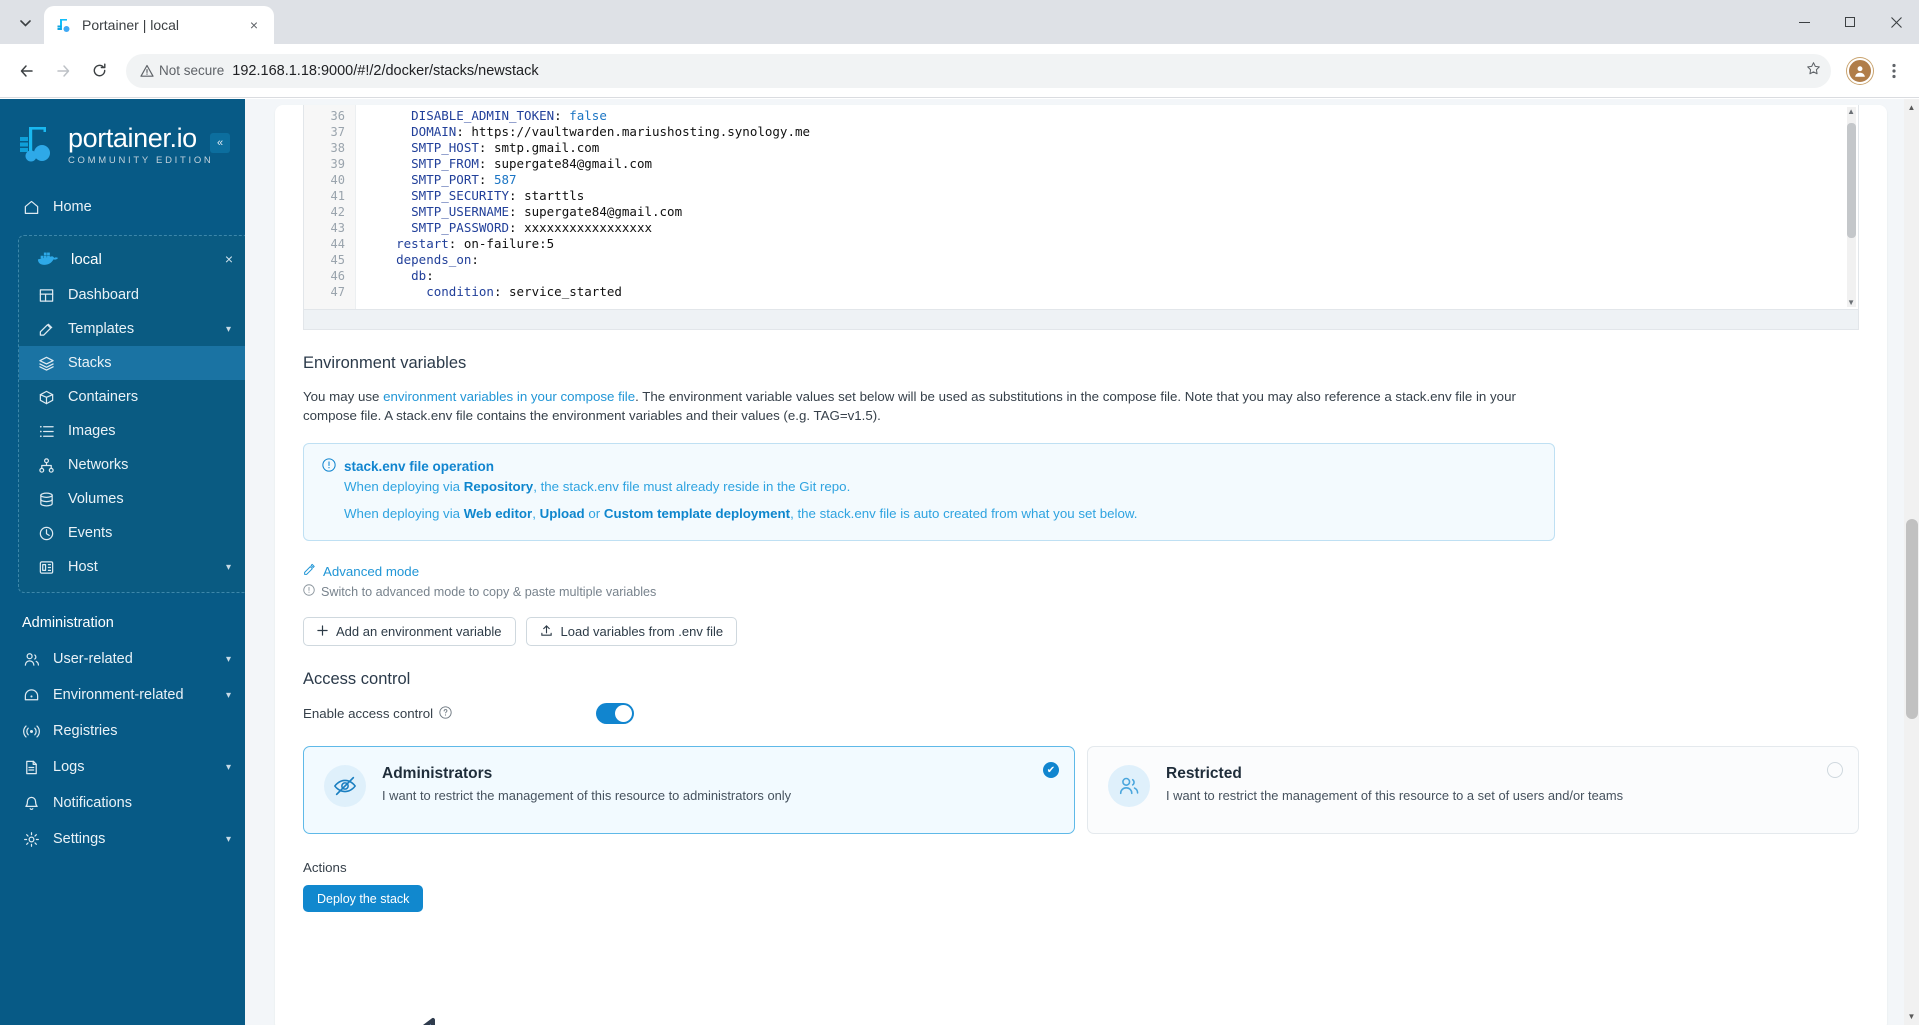 The height and width of the screenshot is (1025, 1919). I want to click on sidebar-item-registries: Registries, so click(122, 731).